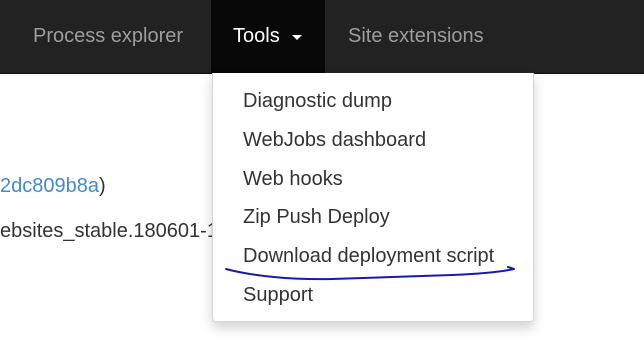  I want to click on menu-item-webjobs-dashboard: WebJobs dashboard, so click(334, 140).